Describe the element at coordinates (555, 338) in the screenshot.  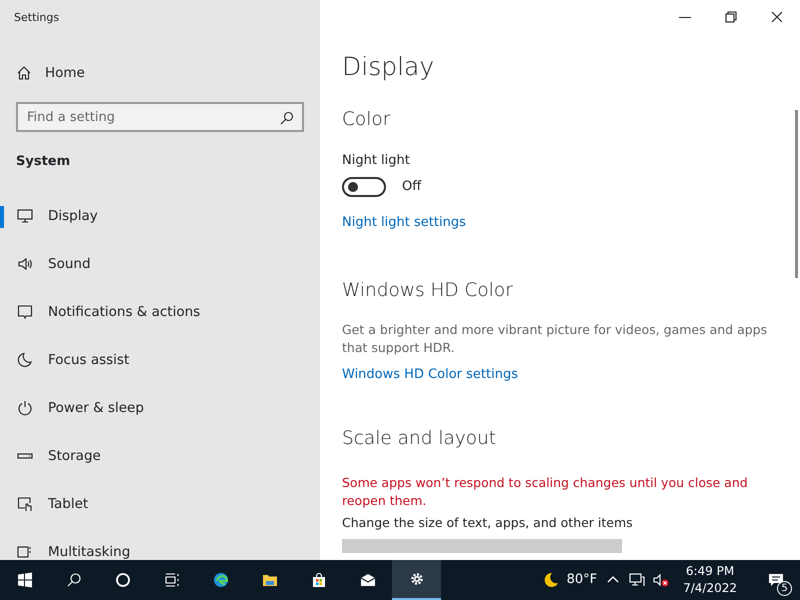
I see `description-text: Get a brighter and more vibrant picture for videos, games and apps that support HDR.` at that location.